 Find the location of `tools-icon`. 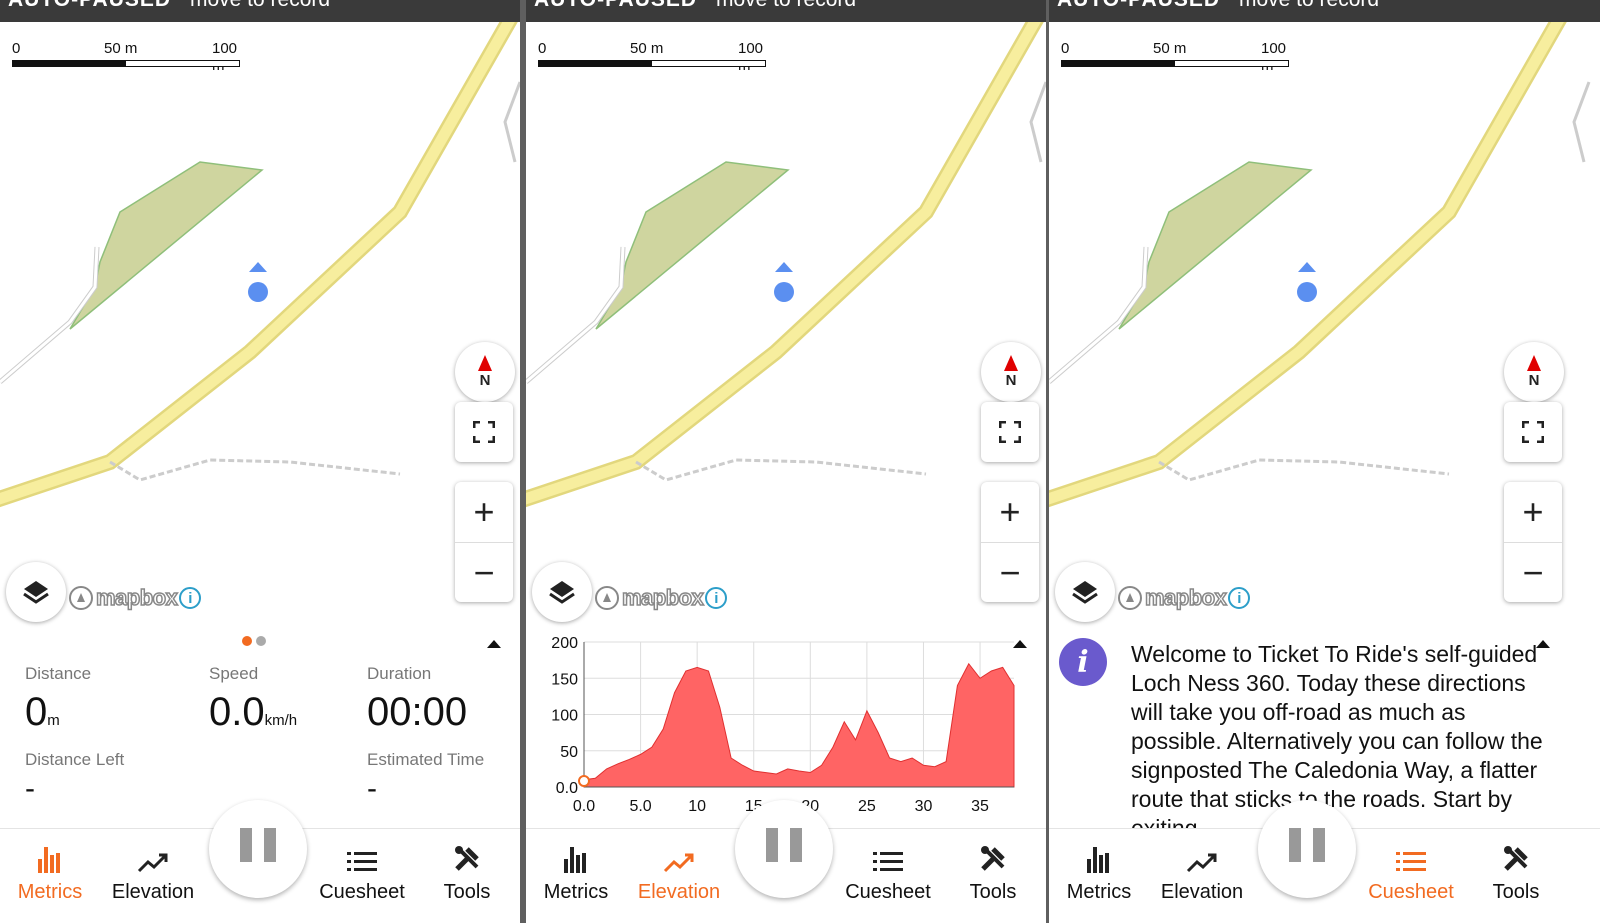

tools-icon is located at coordinates (467, 856).